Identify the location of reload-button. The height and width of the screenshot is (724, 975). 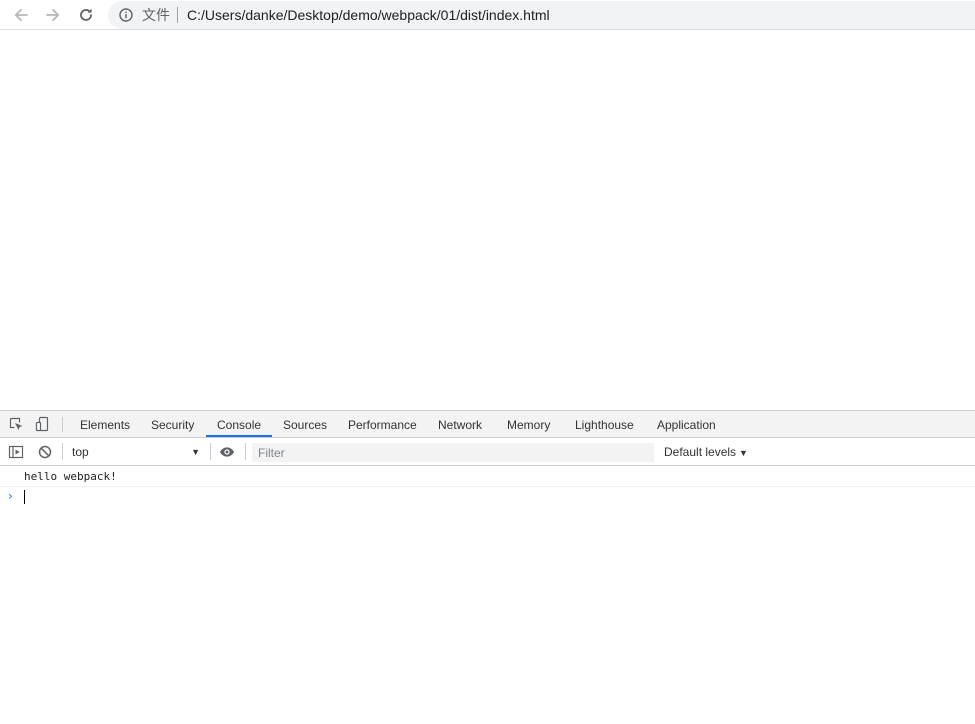
(86, 15).